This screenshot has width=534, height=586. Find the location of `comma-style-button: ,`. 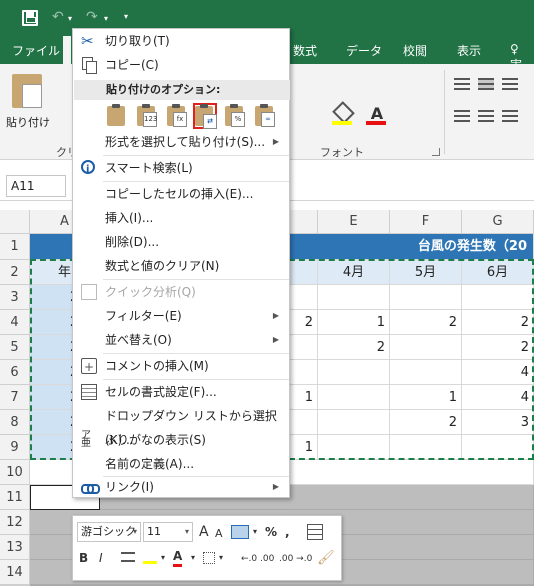

comma-style-button: , is located at coordinates (287, 532).